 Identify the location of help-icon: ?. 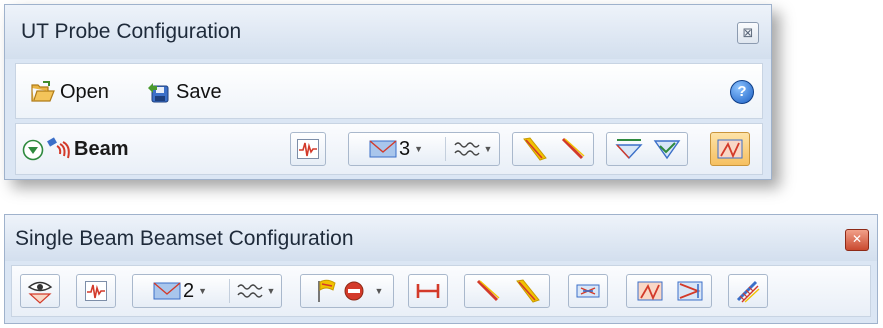
(742, 92).